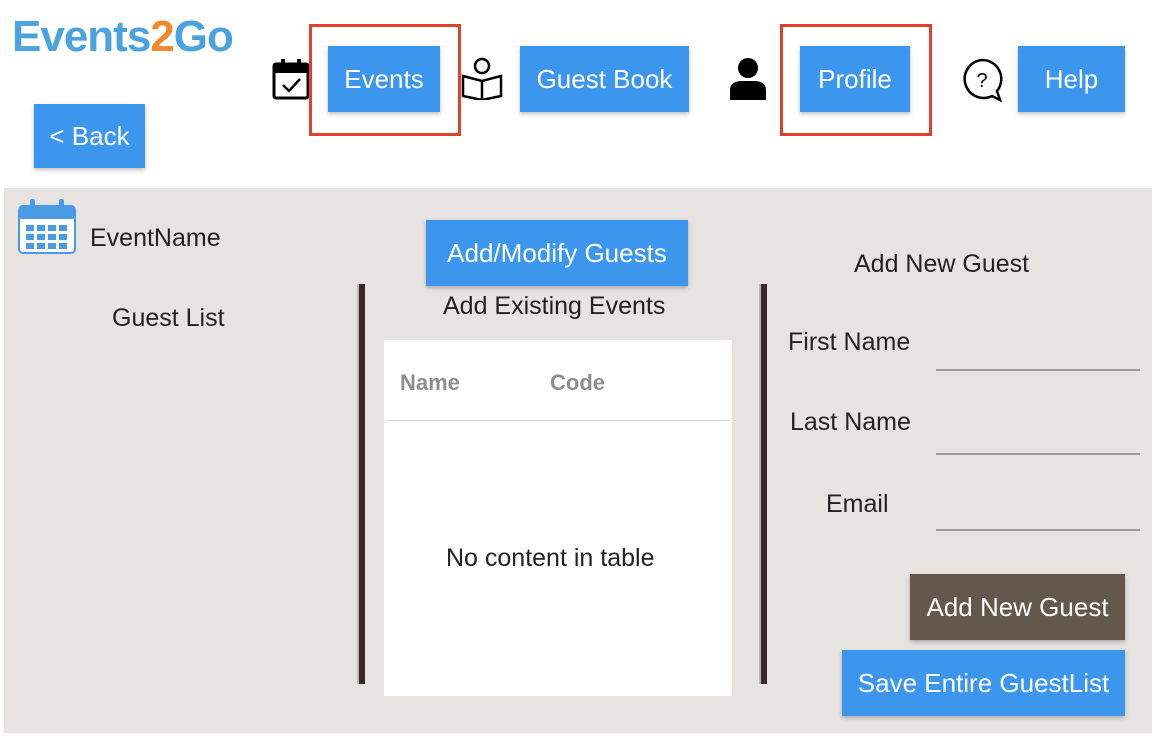  What do you see at coordinates (1040, 433) in the screenshot?
I see `last-name-field` at bounding box center [1040, 433].